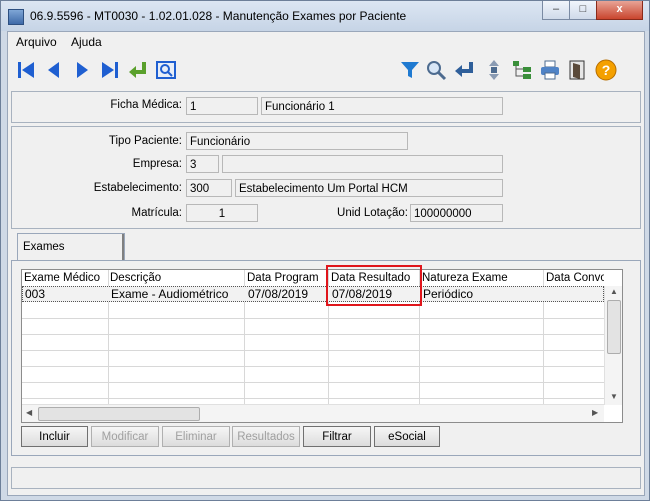 This screenshot has height=501, width=650. Describe the element at coordinates (82, 70) in the screenshot. I see `next-record-icon` at that location.